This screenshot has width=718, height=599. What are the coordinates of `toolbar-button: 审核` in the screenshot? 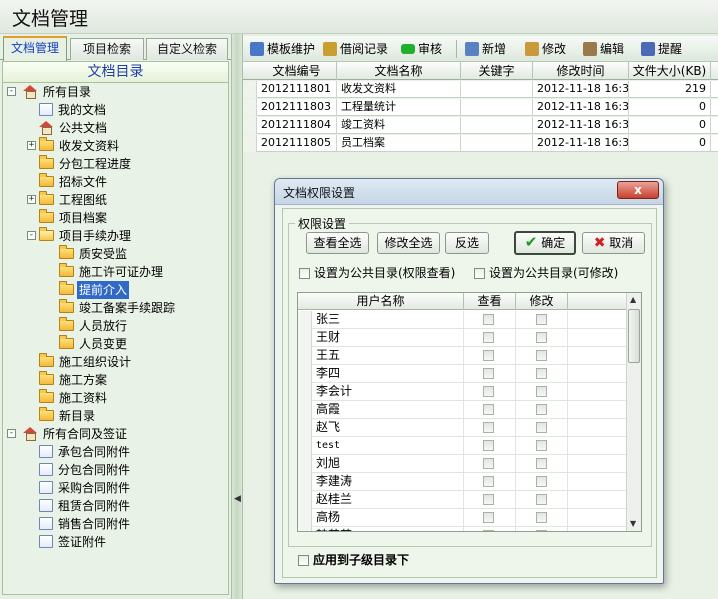 It's located at (430, 49).